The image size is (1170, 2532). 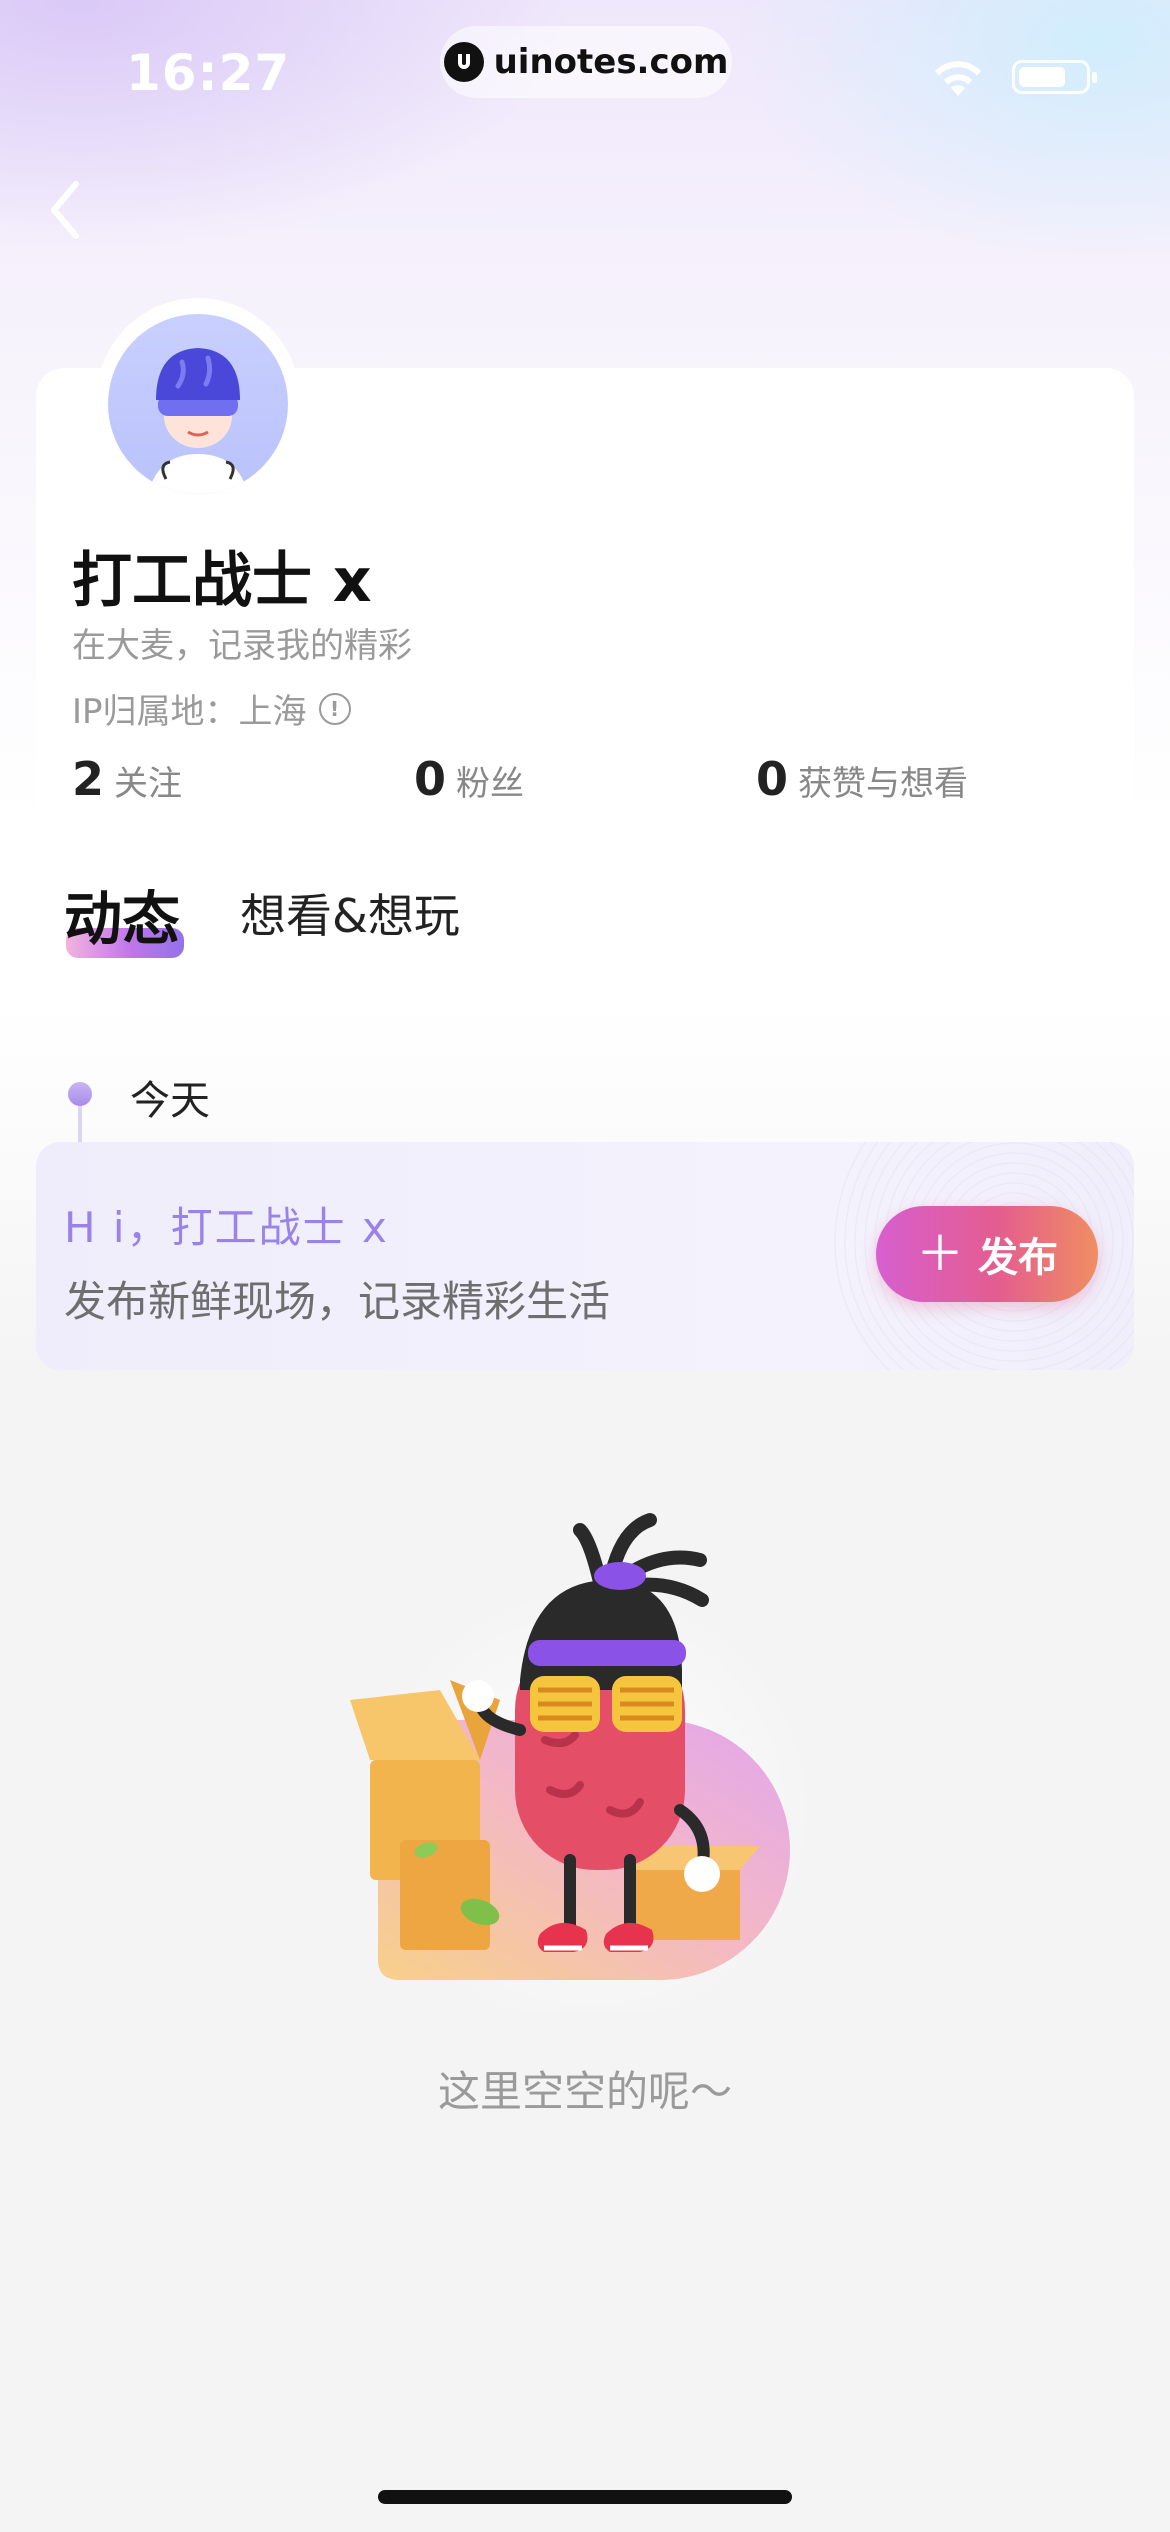 What do you see at coordinates (883, 784) in the screenshot?
I see `stat-likes-label: 获赞与想看` at bounding box center [883, 784].